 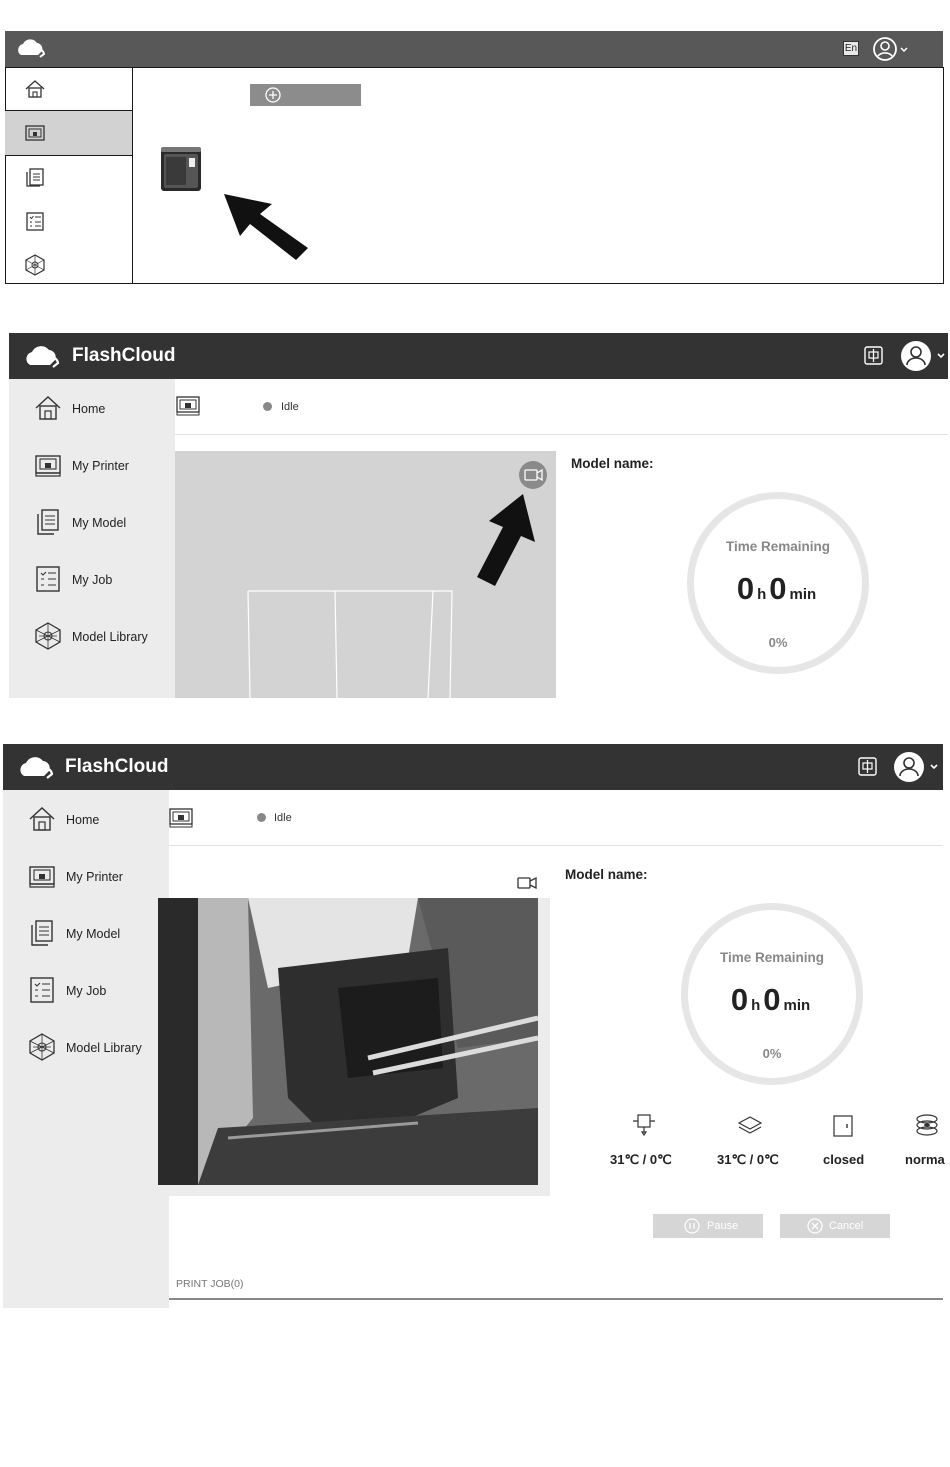 What do you see at coordinates (692, 1226) in the screenshot?
I see `pause-icon` at bounding box center [692, 1226].